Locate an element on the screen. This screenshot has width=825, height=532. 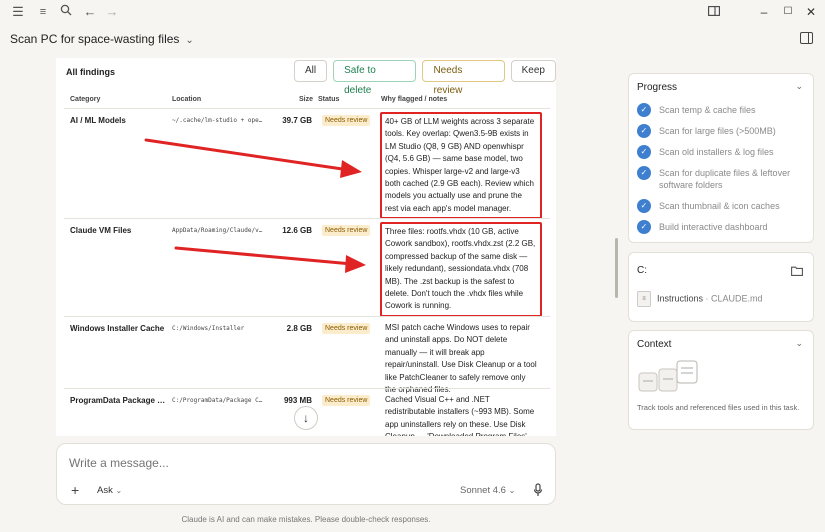
add-attachment-icon: + is located at coordinates (75, 490).